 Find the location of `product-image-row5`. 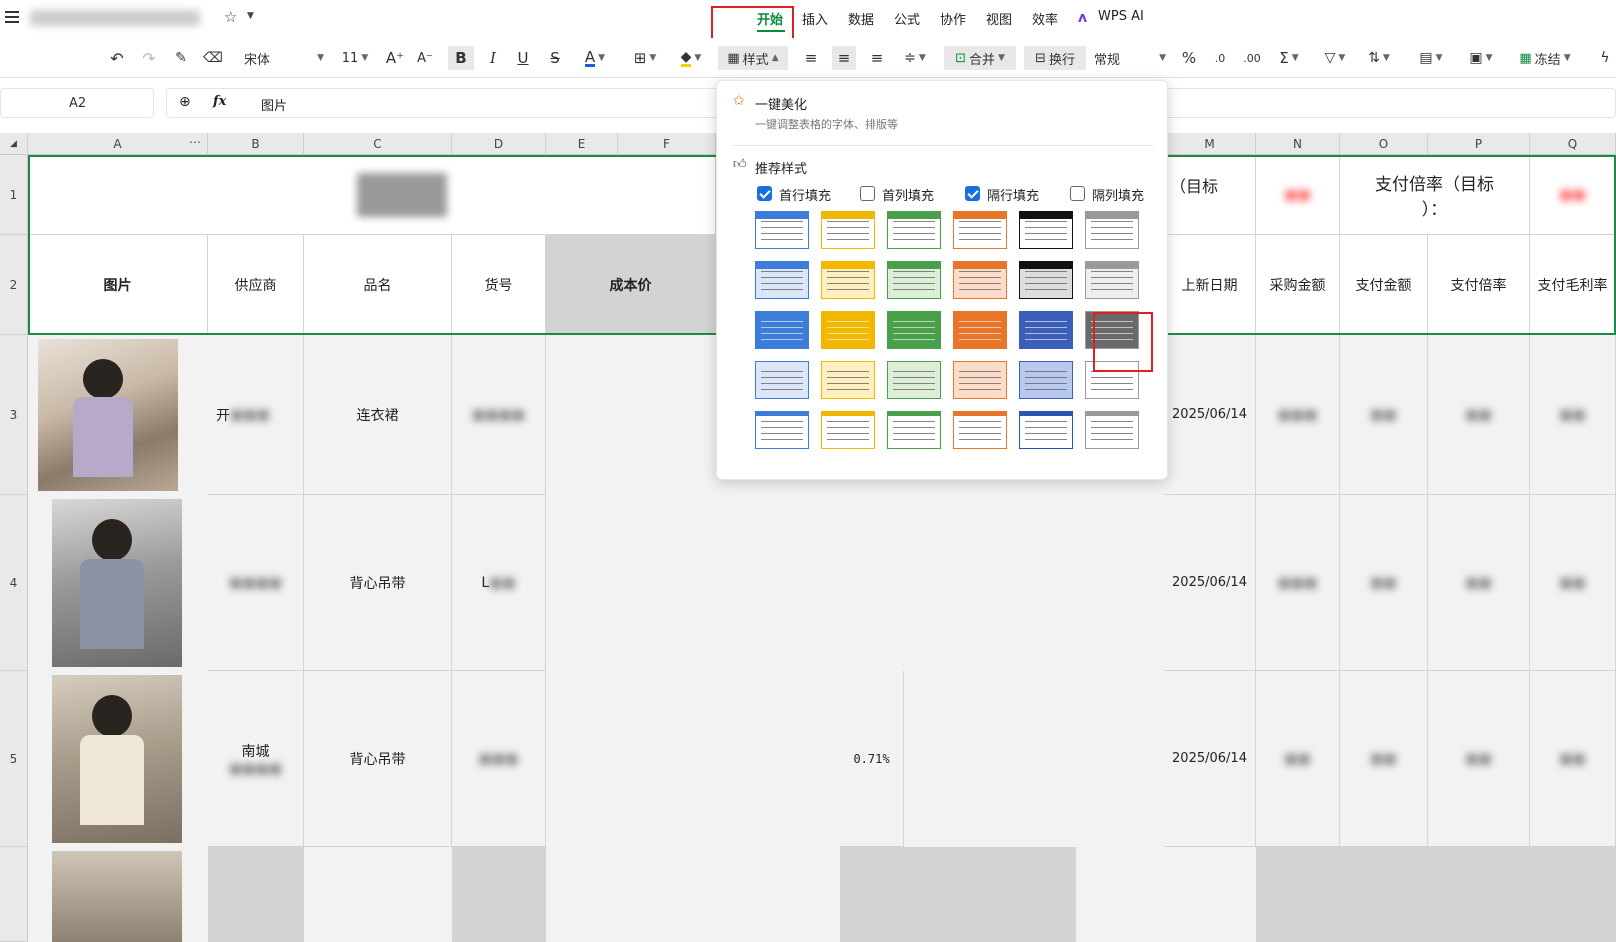

product-image-row5 is located at coordinates (117, 759).